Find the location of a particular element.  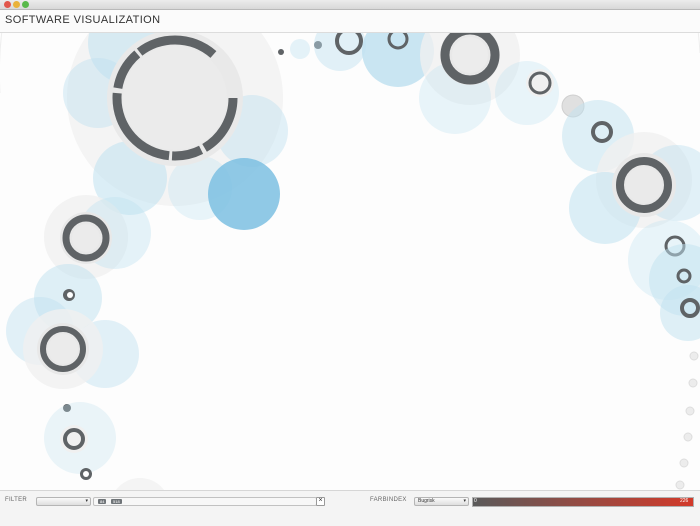

color-index-select-value: Bugrisk is located at coordinates (426, 501).